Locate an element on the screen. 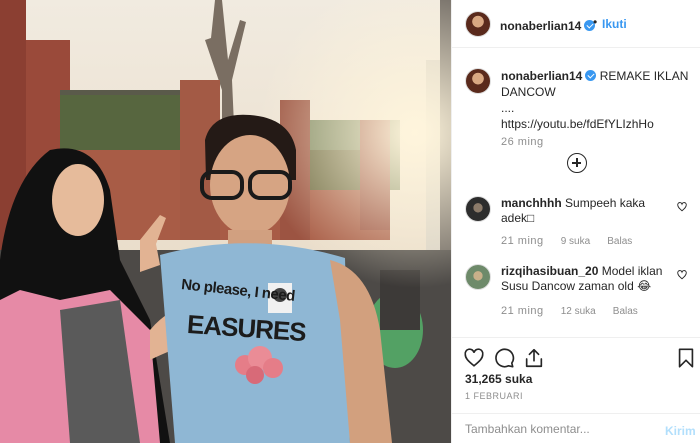 This screenshot has height=443, width=700. post-comment-button: Kirim is located at coordinates (680, 431).